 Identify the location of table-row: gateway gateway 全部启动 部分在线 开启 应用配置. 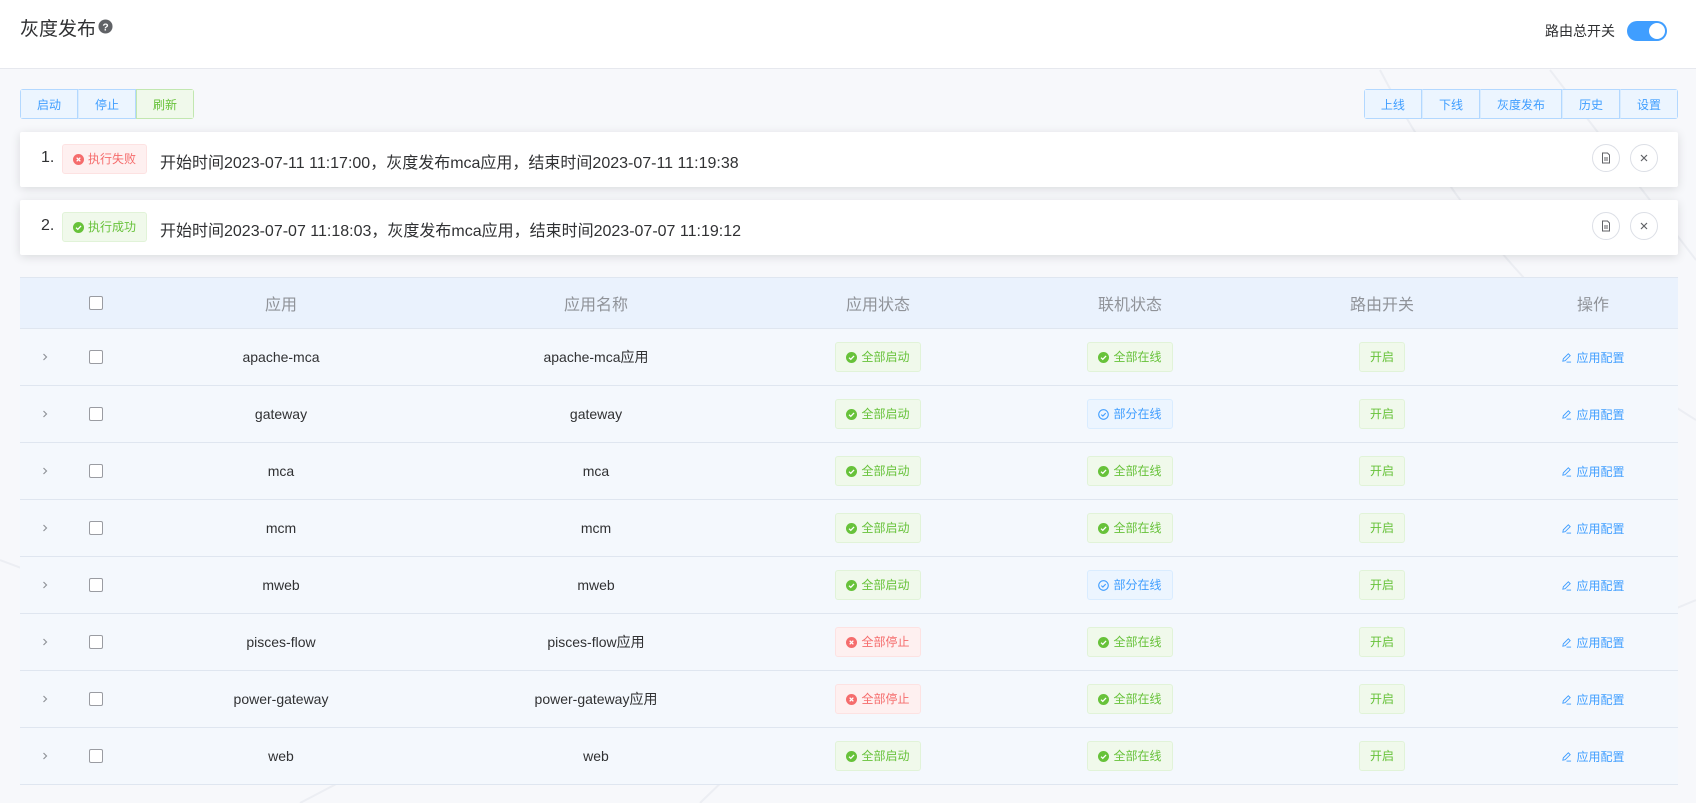
(849, 414).